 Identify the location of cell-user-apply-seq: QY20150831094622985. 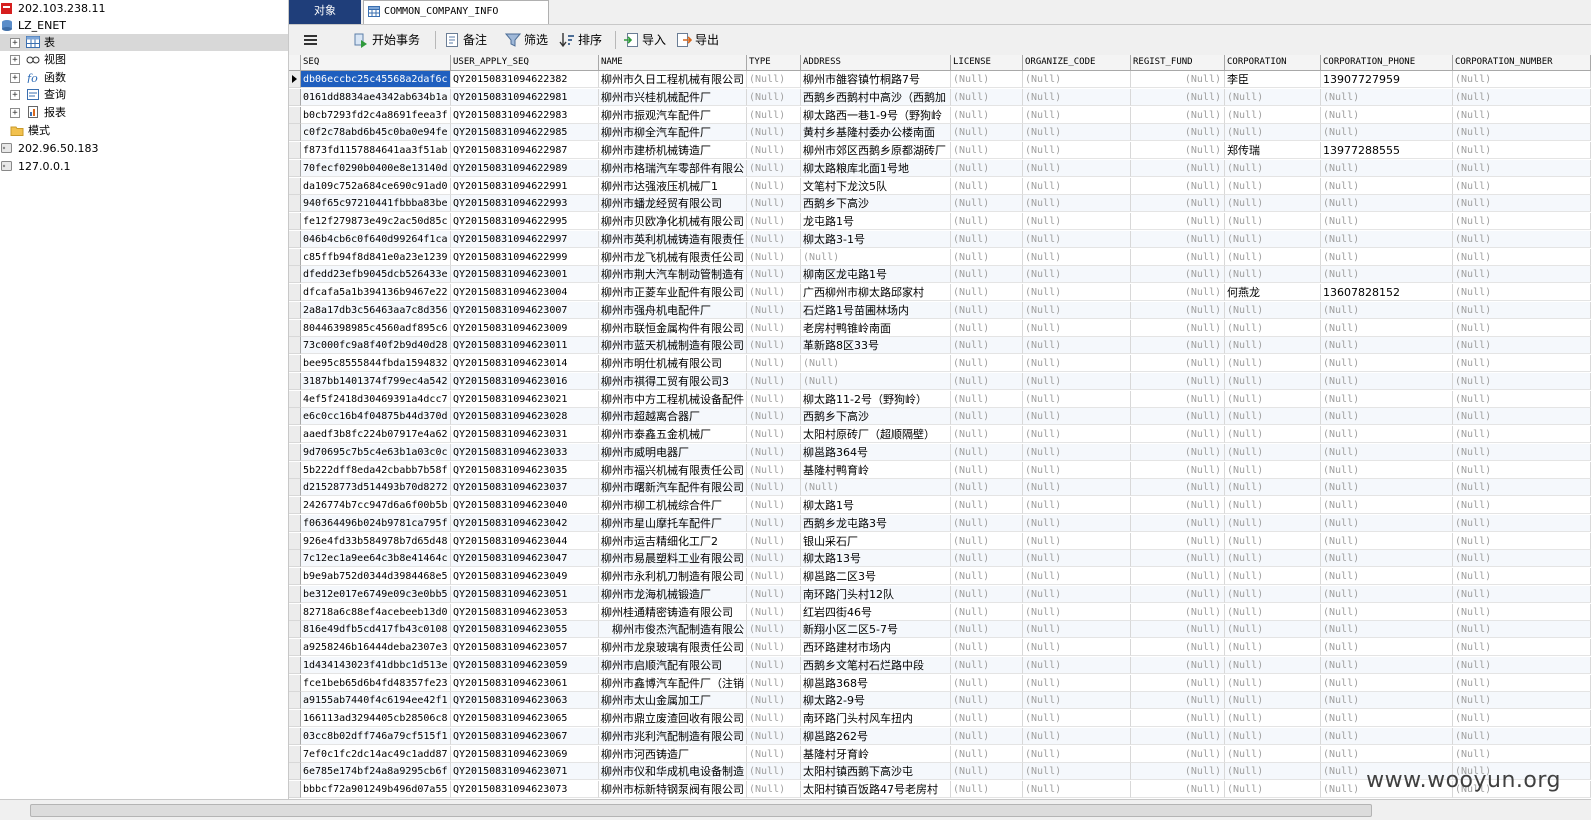
(525, 133).